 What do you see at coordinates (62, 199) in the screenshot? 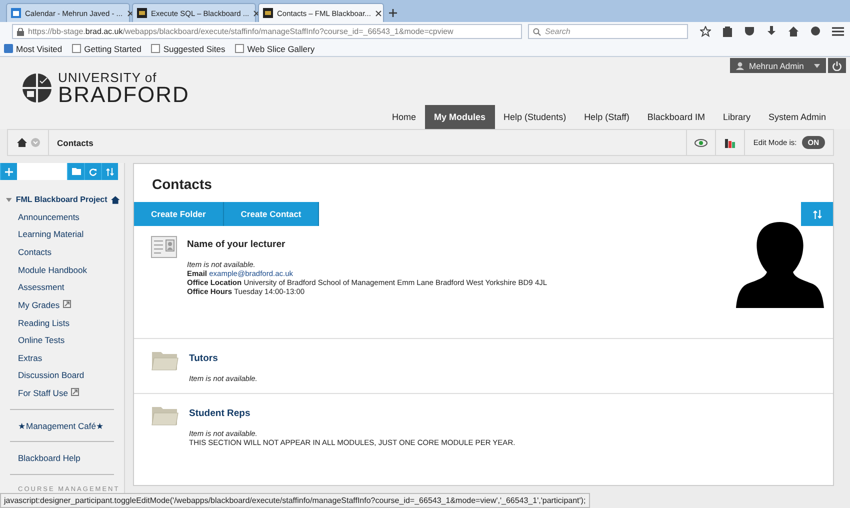
I see `course-title: FML Blackboard Project` at bounding box center [62, 199].